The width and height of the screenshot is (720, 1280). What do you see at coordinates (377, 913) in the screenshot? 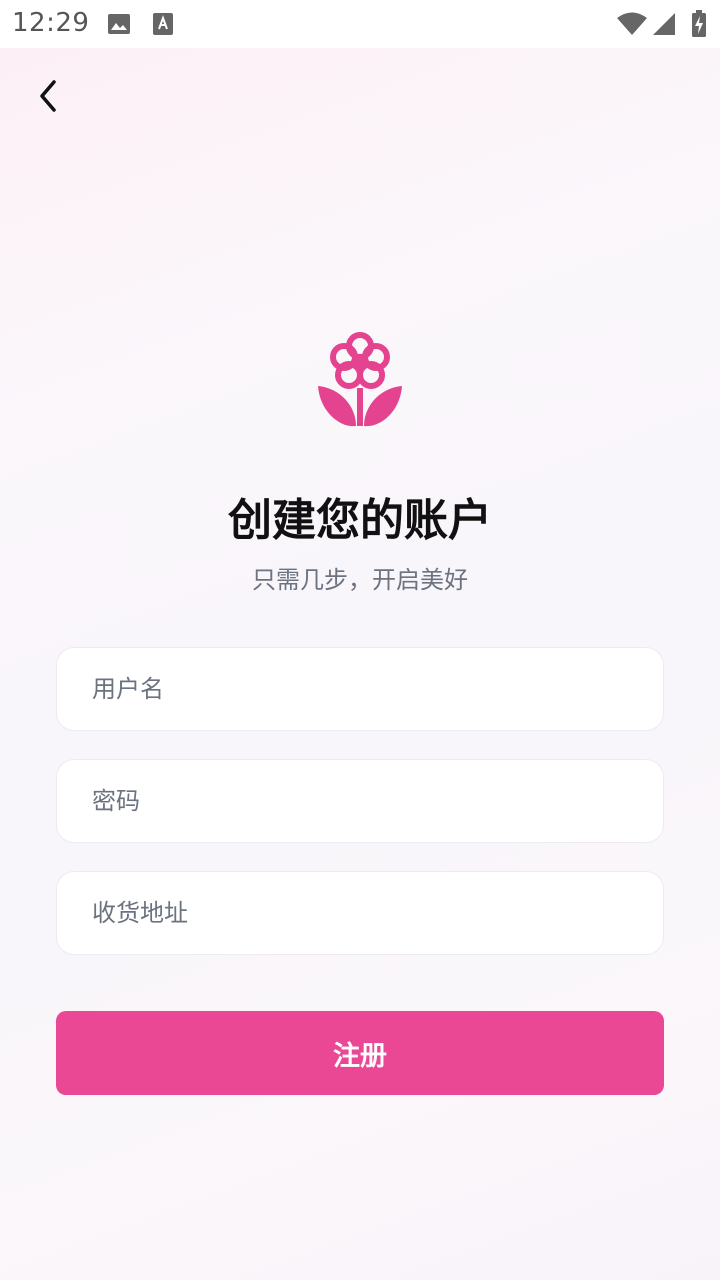
I see `address-input` at bounding box center [377, 913].